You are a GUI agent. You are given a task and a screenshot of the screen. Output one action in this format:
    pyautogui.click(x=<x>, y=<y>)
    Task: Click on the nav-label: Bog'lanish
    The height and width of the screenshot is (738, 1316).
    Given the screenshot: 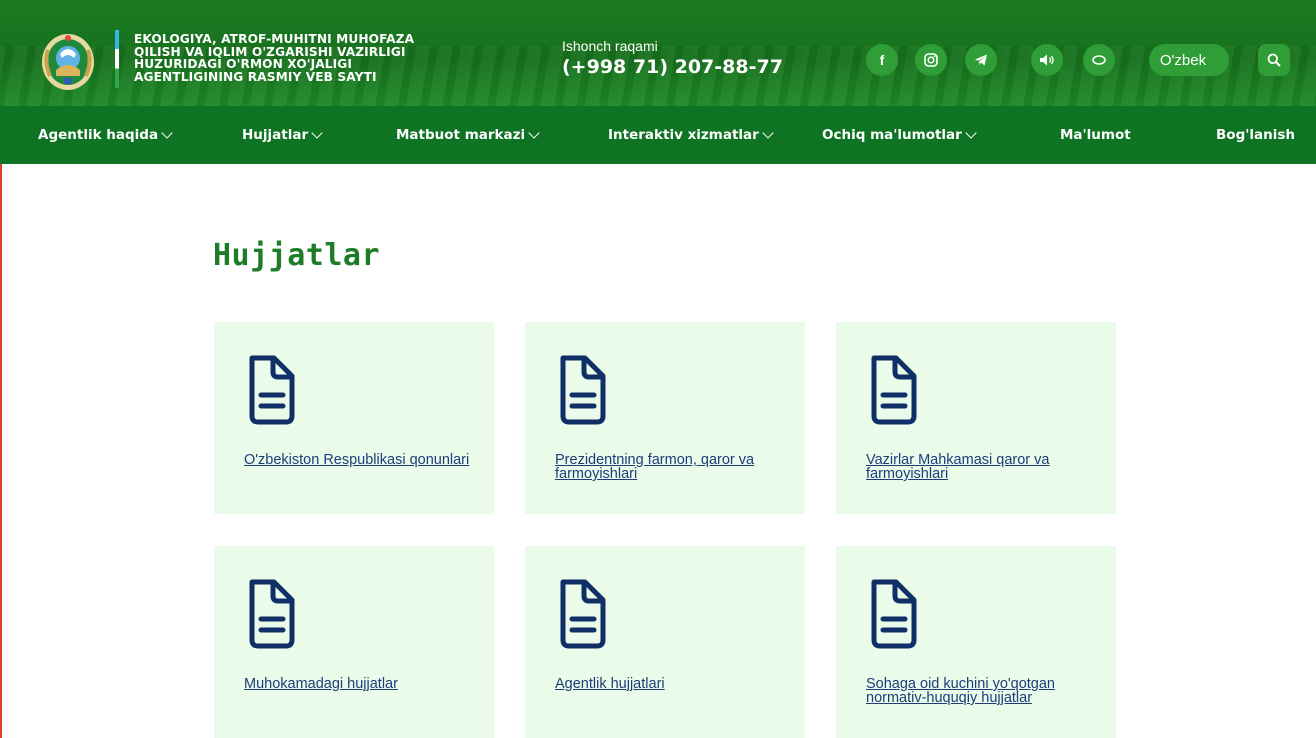 What is the action you would take?
    pyautogui.click(x=1255, y=135)
    